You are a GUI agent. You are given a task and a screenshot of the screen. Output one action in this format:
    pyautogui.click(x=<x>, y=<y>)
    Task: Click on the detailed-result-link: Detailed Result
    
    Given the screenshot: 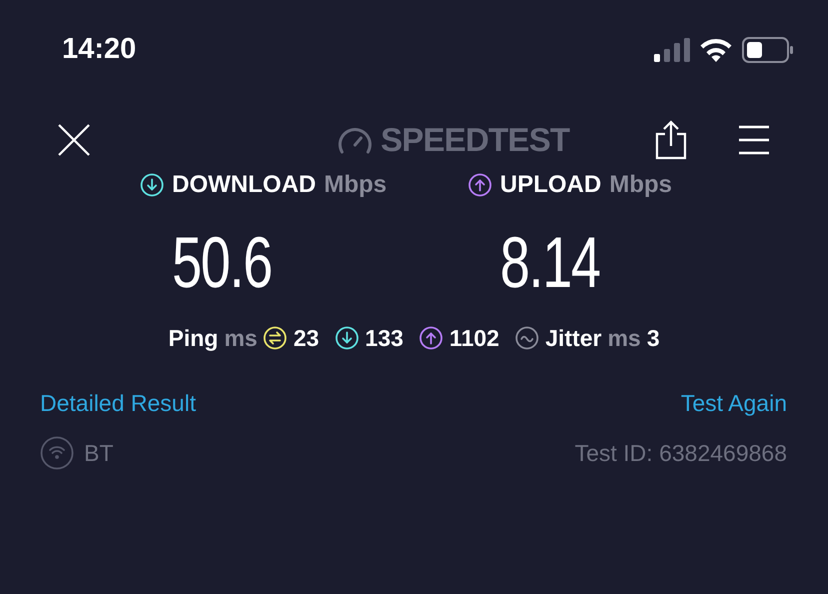 What is the action you would take?
    pyautogui.click(x=118, y=403)
    